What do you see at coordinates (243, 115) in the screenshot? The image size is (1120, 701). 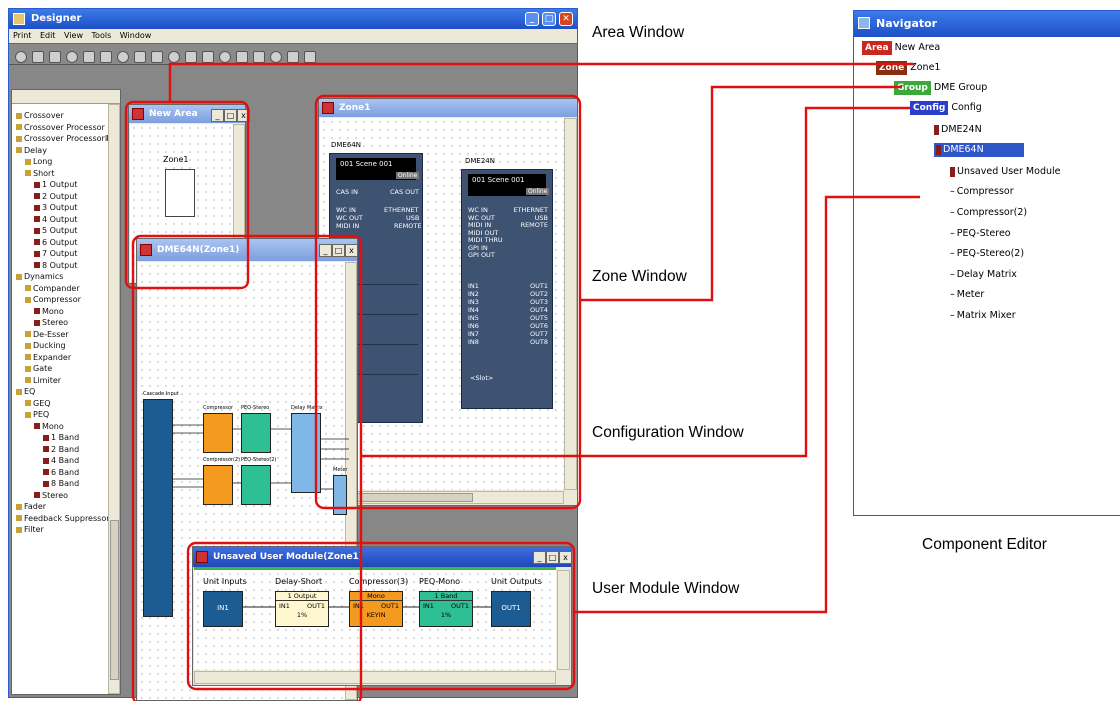 I see `area-close-button: x` at bounding box center [243, 115].